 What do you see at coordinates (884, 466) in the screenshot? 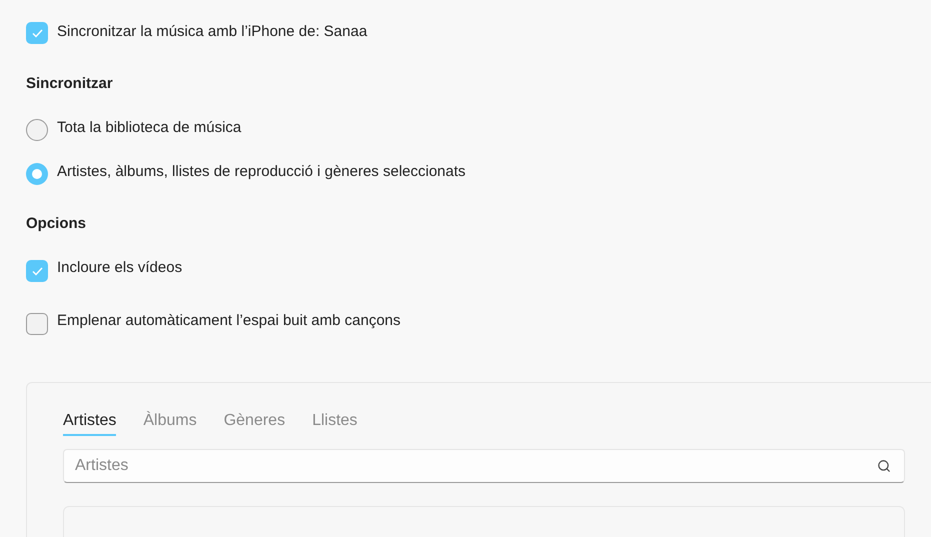
I see `search-icon` at bounding box center [884, 466].